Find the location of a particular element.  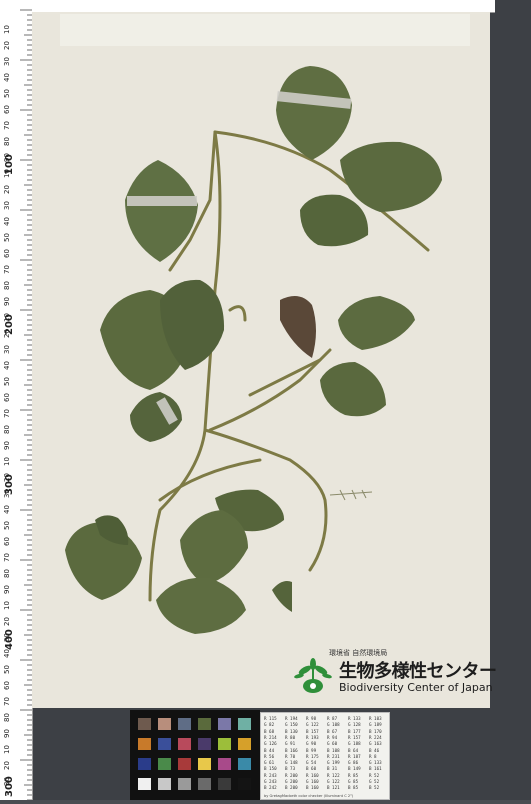

rgb-value-cell: B 46 is located at coordinates (374, 750).